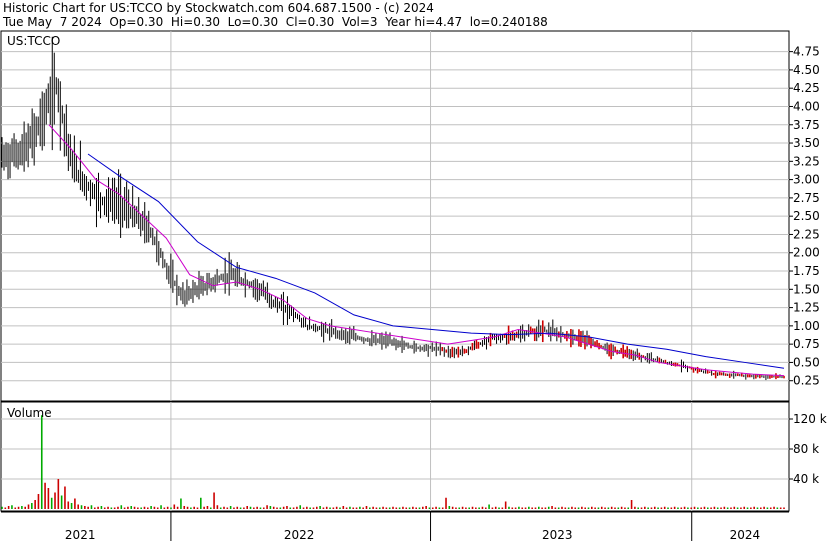 This screenshot has height=543, width=830. Describe the element at coordinates (806, 143) in the screenshot. I see `price-tick-label: 3.50` at that location.